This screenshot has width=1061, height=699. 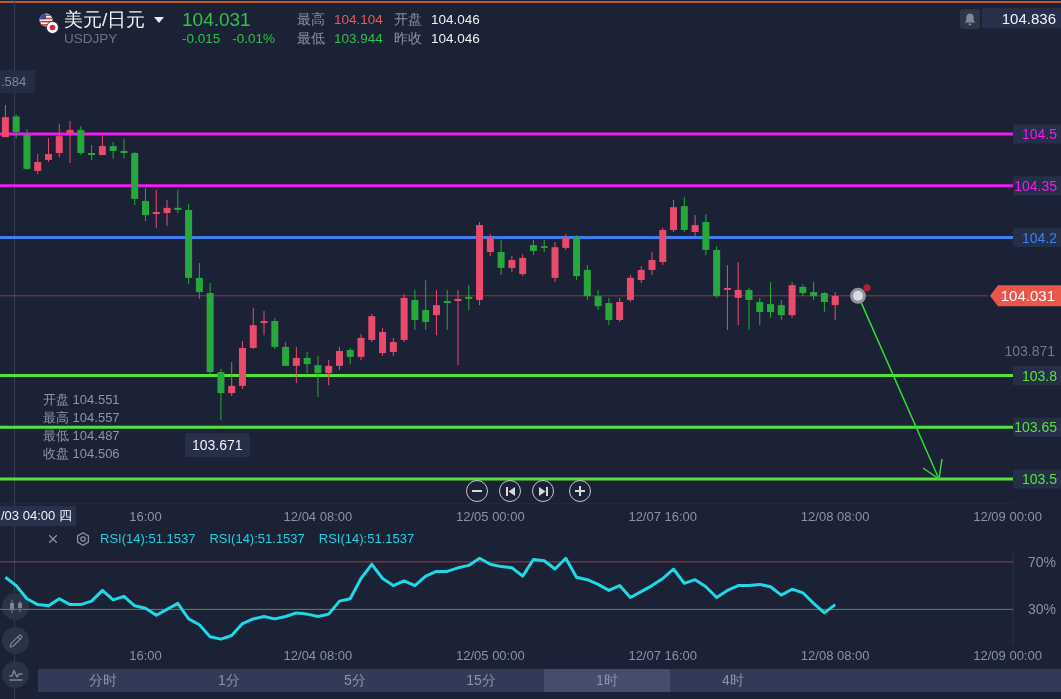 I want to click on price-axis-label: 104.836, so click(x=1021, y=18).